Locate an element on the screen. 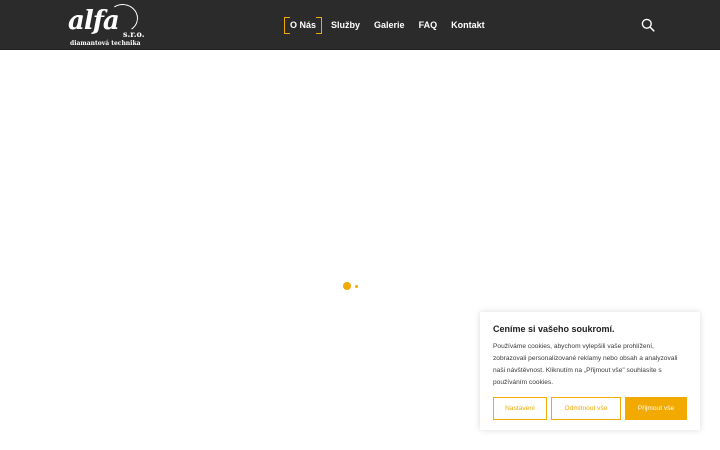  logo-suffix: s.r.o. is located at coordinates (134, 34).